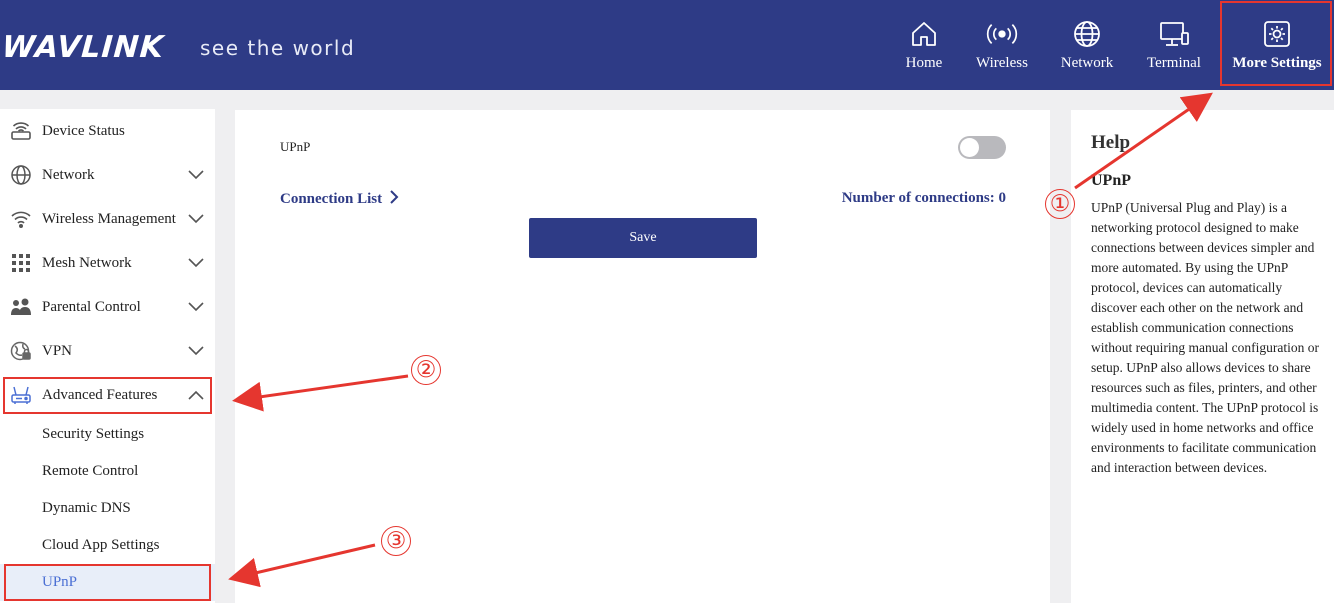 Image resolution: width=1334 pixels, height=603 pixels. I want to click on sidebar-item-wireless-management: Wireless Management, so click(107, 219).